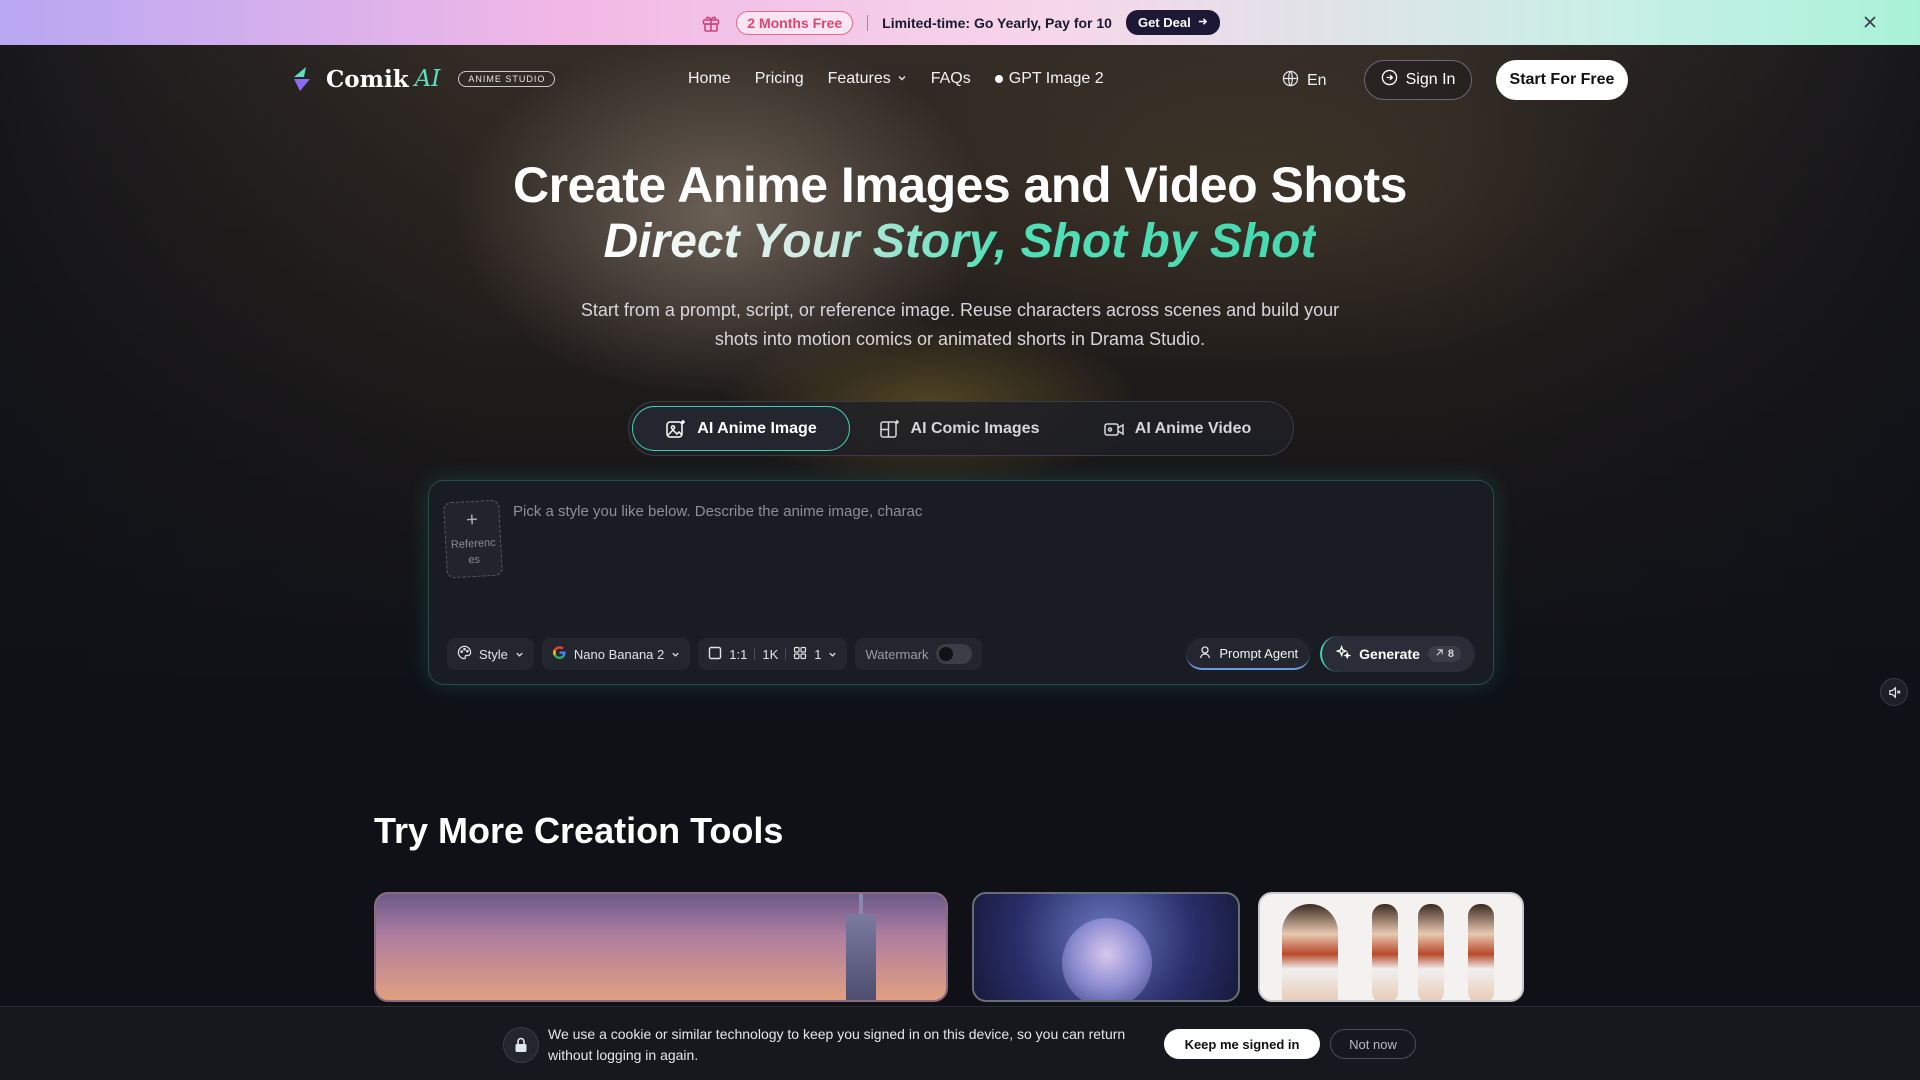  I want to click on prompt-agent-label: Prompt Agent, so click(1259, 653).